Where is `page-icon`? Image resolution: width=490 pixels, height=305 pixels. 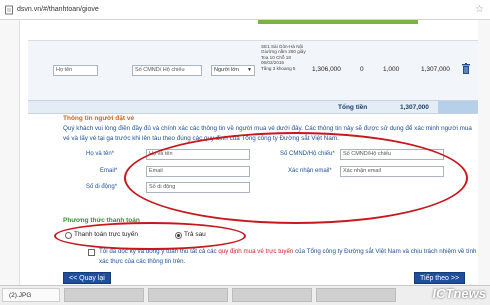
page-icon is located at coordinates (9, 9).